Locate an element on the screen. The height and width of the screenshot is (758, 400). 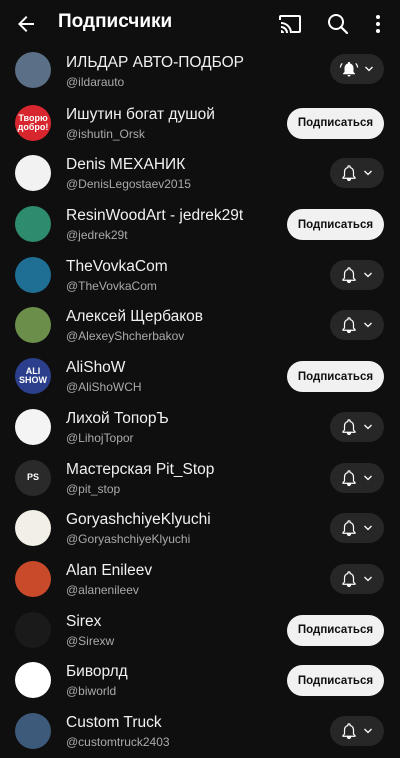
back-arrow-icon is located at coordinates (26, 24).